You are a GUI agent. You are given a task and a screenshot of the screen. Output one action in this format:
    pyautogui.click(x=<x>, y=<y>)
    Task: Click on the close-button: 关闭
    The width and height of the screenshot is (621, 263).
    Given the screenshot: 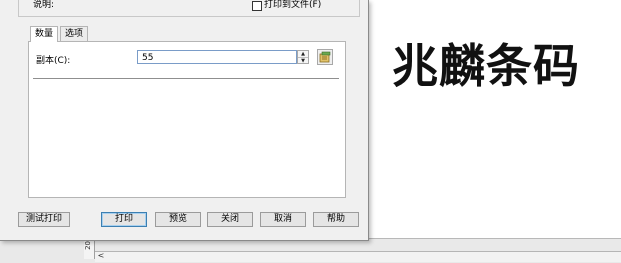 What is the action you would take?
    pyautogui.click(x=230, y=219)
    